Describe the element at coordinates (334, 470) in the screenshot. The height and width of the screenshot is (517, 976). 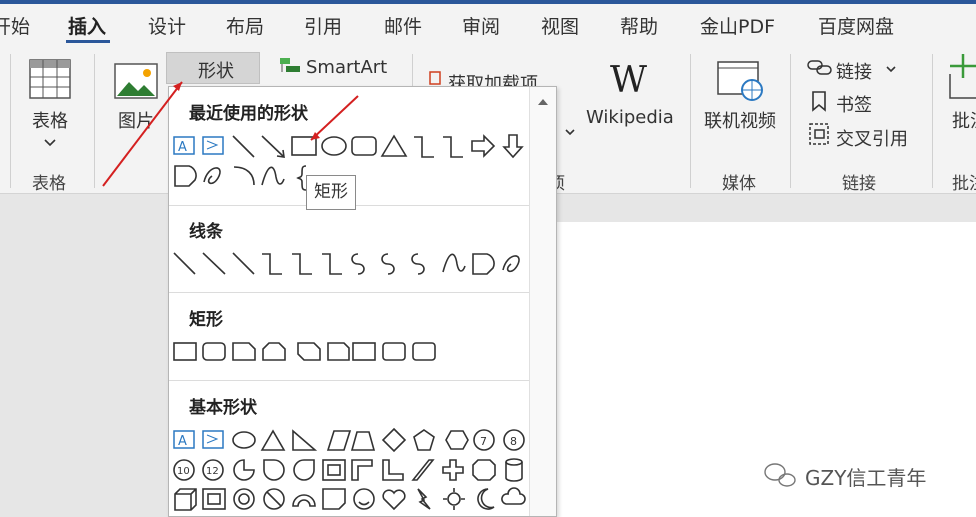
I see `frame-shape` at that location.